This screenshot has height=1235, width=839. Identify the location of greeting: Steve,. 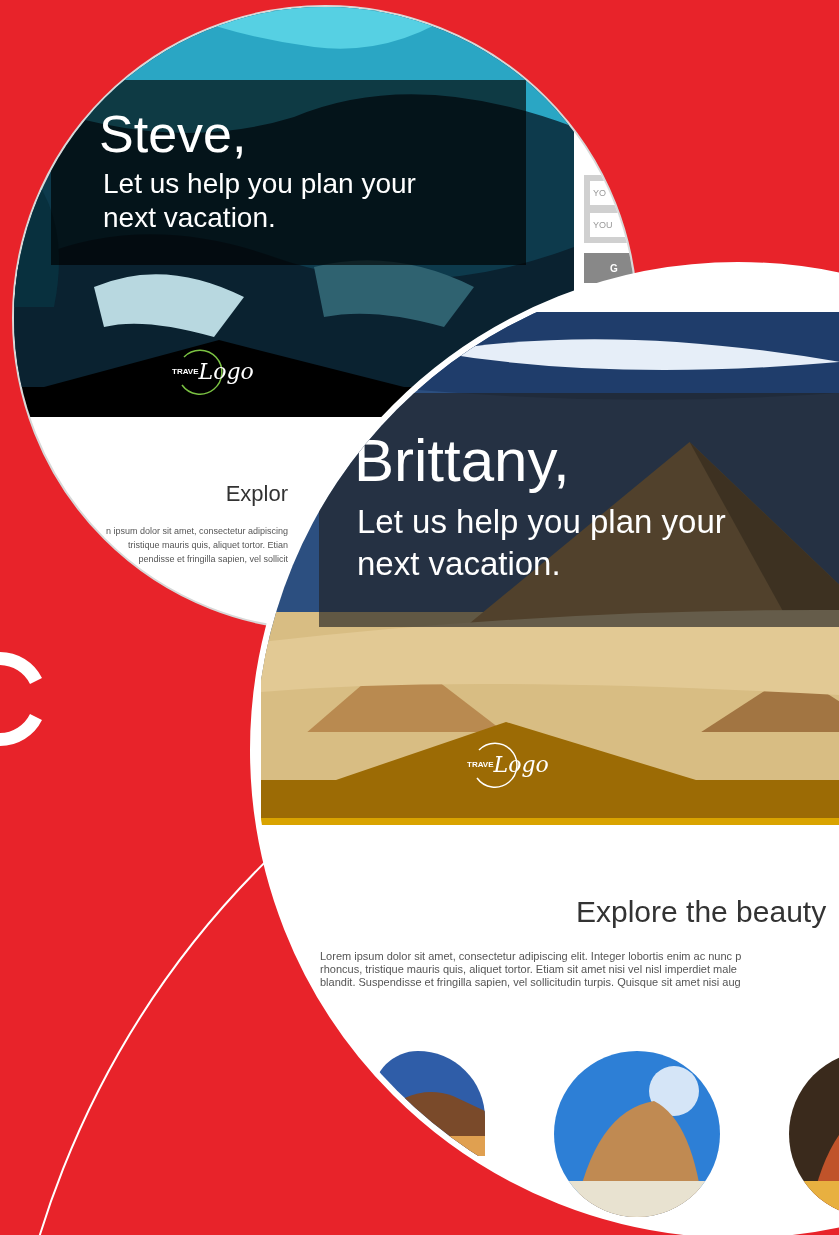
(173, 134).